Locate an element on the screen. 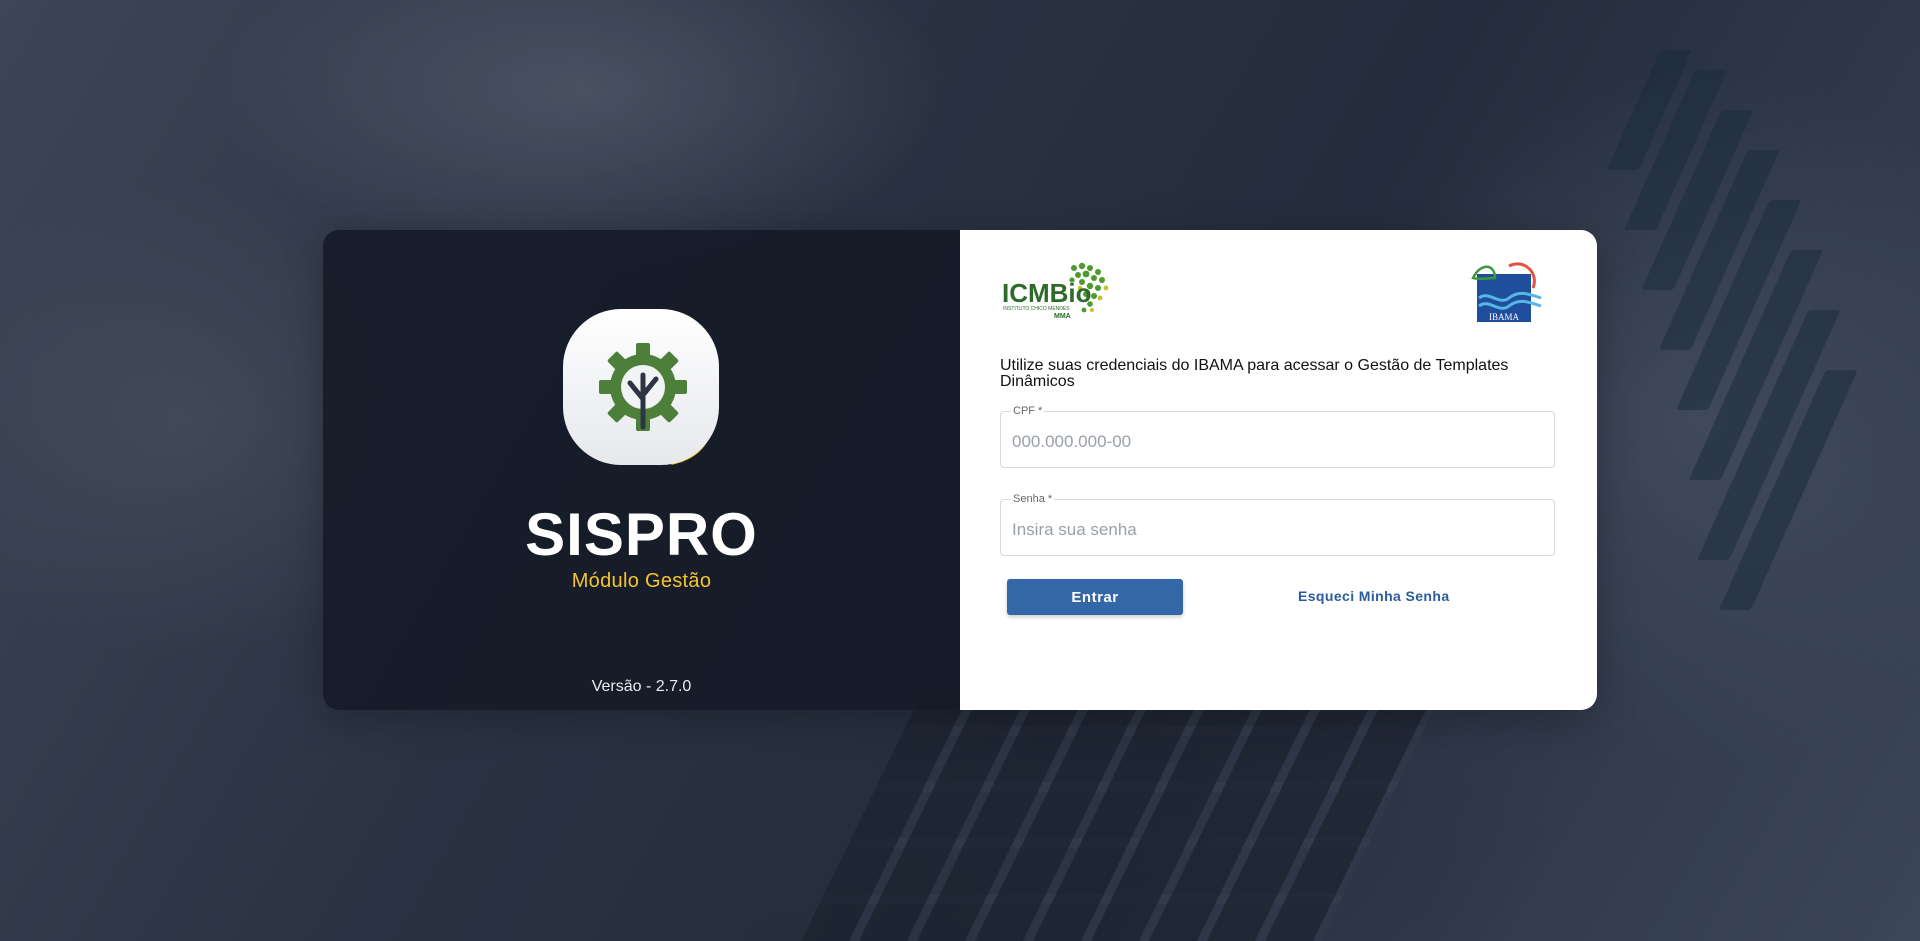 The image size is (1920, 941). icmbio-logo: ICMBio INSTITUTO CHICO MENDES MMA is located at coordinates (1055, 291).